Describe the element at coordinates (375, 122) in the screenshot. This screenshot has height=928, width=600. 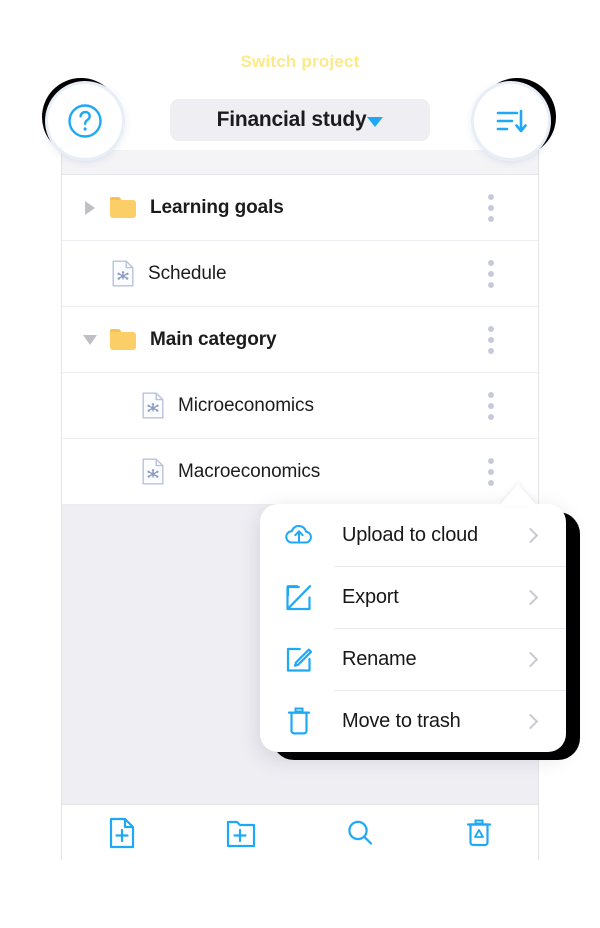
I see `caret-down-icon` at that location.